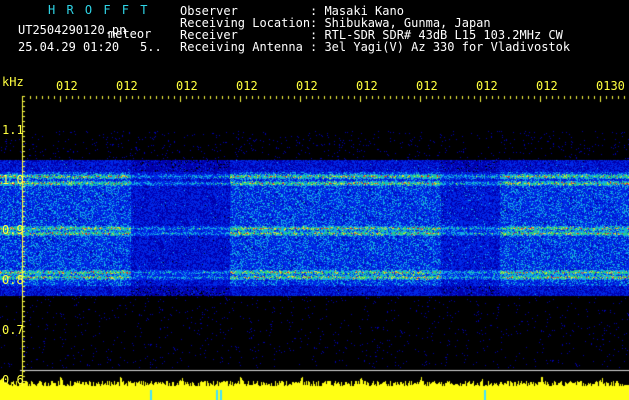 This screenshot has height=400, width=629. Describe the element at coordinates (610, 86) in the screenshot. I see `time-tick: 0130` at that location.